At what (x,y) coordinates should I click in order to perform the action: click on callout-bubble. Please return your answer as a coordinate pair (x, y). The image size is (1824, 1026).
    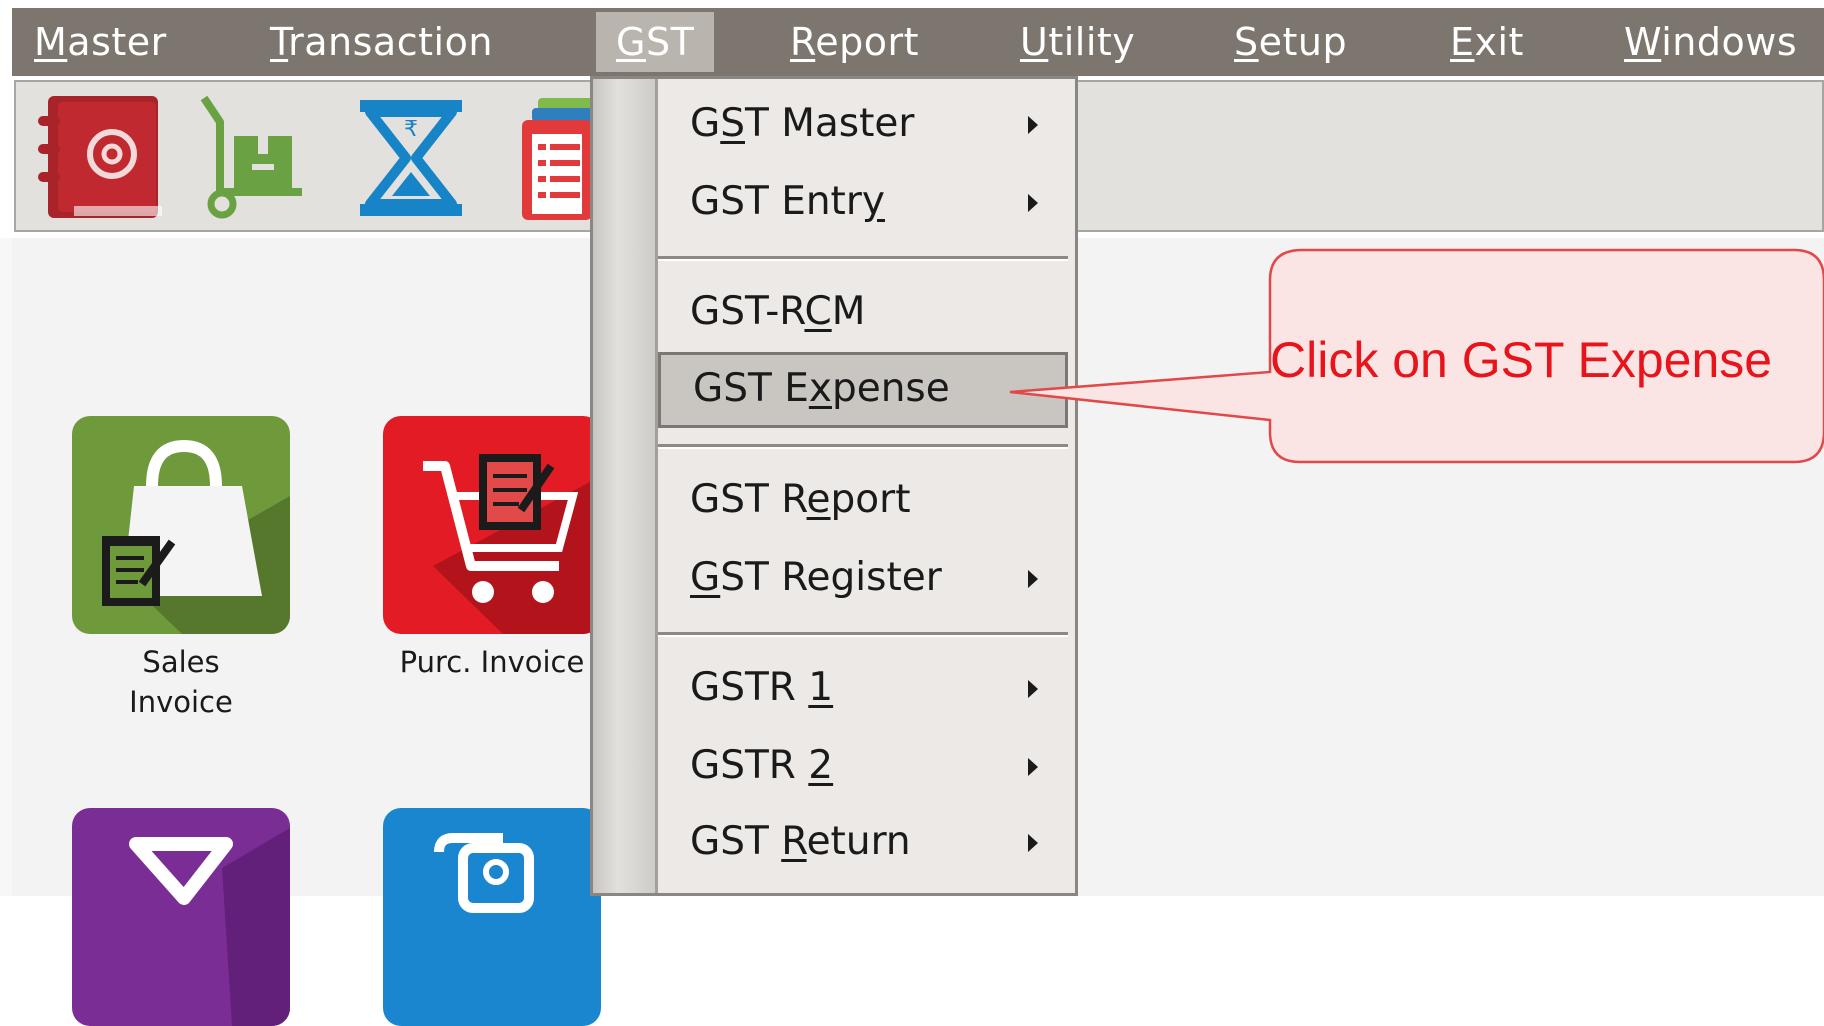
    Looking at the image, I should click on (1416, 356).